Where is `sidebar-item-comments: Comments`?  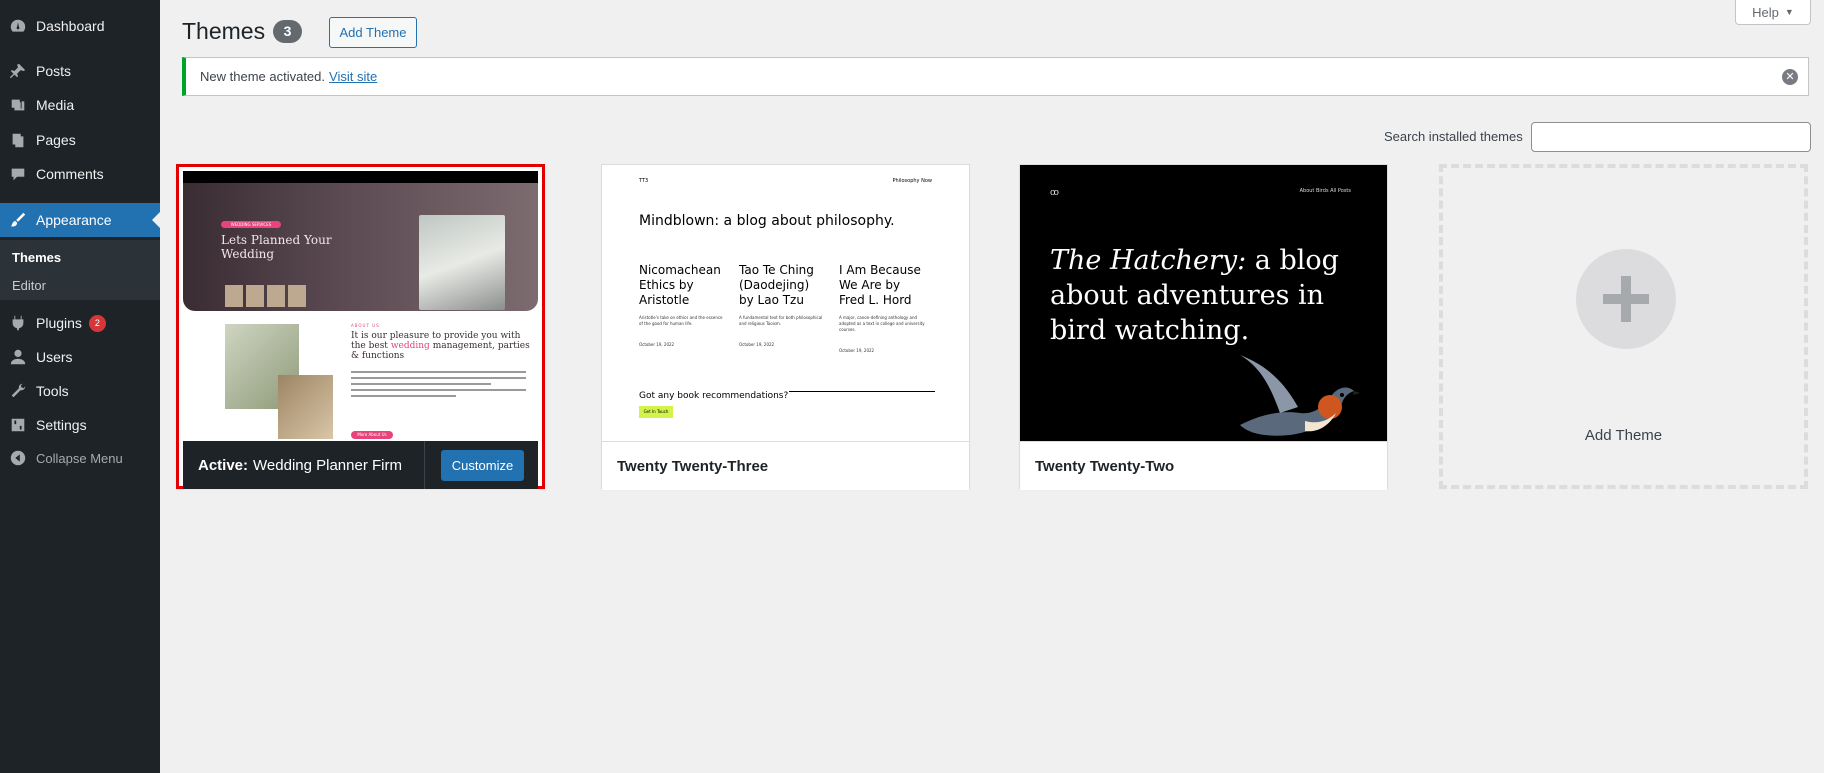
sidebar-item-comments: Comments is located at coordinates (80, 174).